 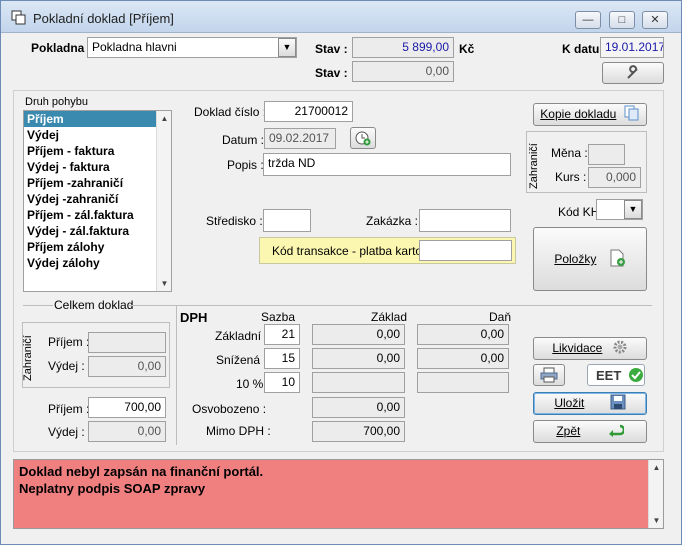 What do you see at coordinates (282, 334) in the screenshot?
I see `dph-sazba-field: 21` at bounding box center [282, 334].